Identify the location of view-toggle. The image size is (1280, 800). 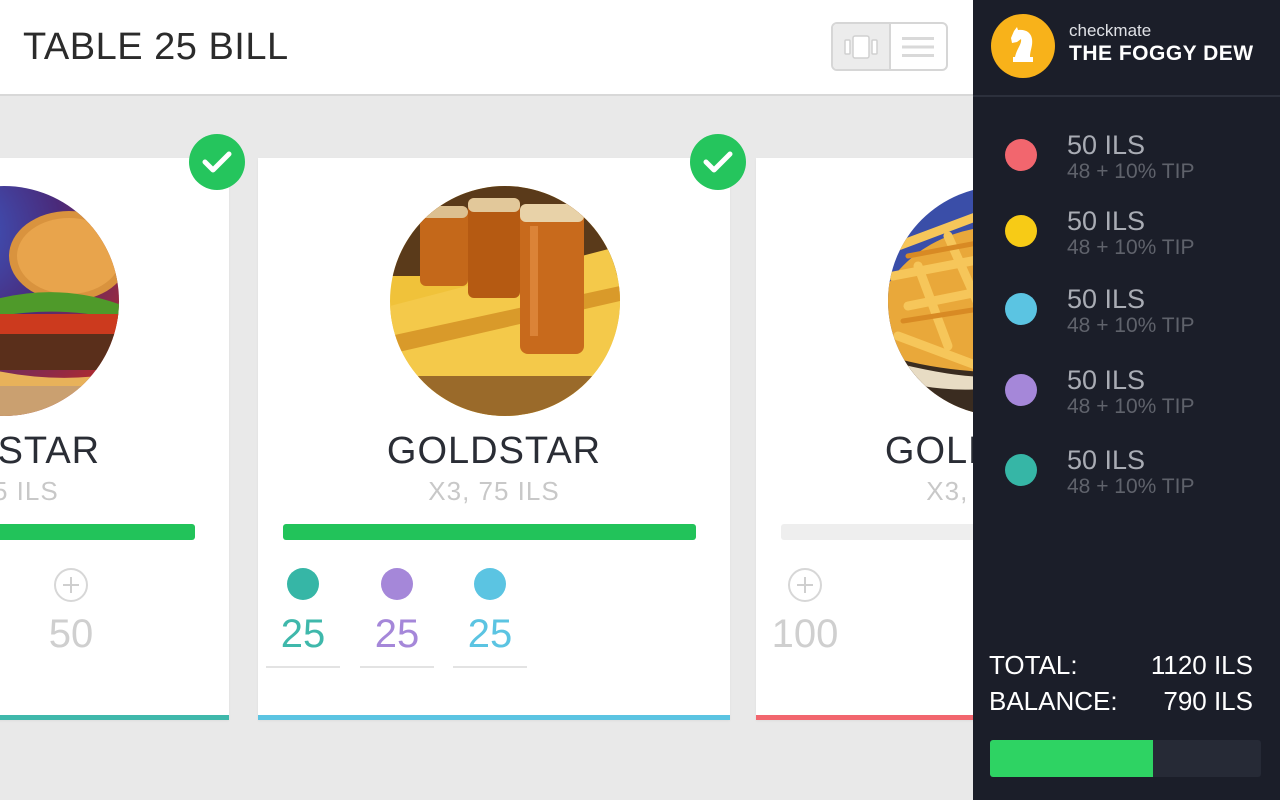
(889, 46).